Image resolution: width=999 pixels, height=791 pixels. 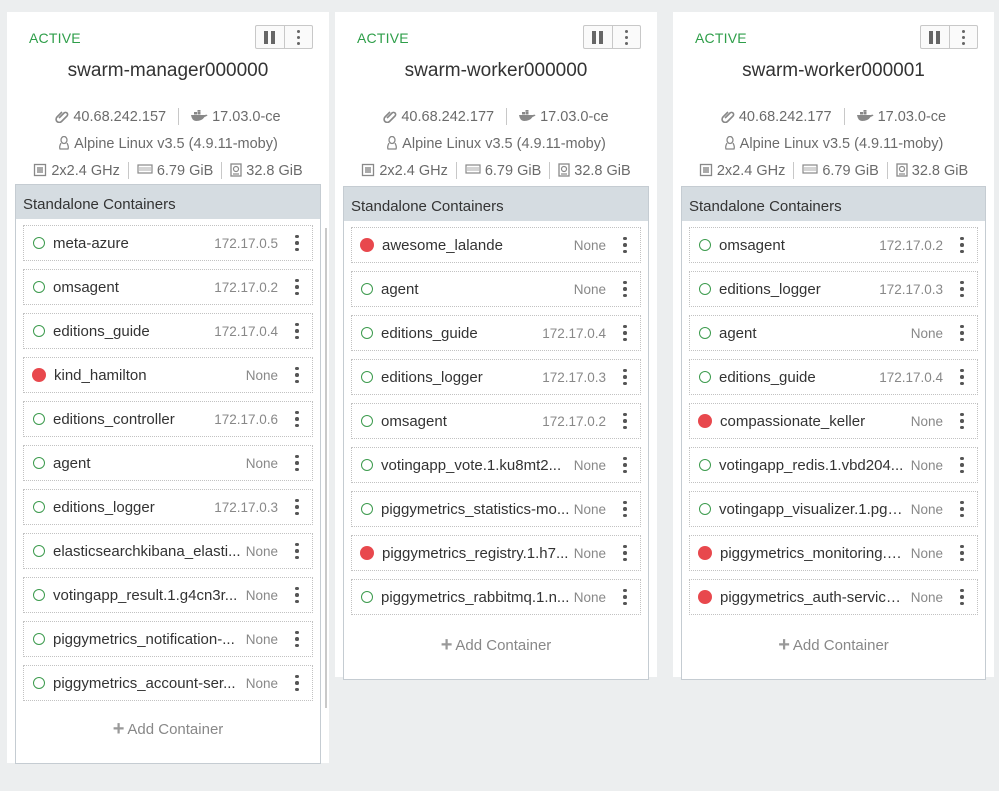 What do you see at coordinates (266, 170) in the screenshot?
I see `node-disk: 32.8 GiB` at bounding box center [266, 170].